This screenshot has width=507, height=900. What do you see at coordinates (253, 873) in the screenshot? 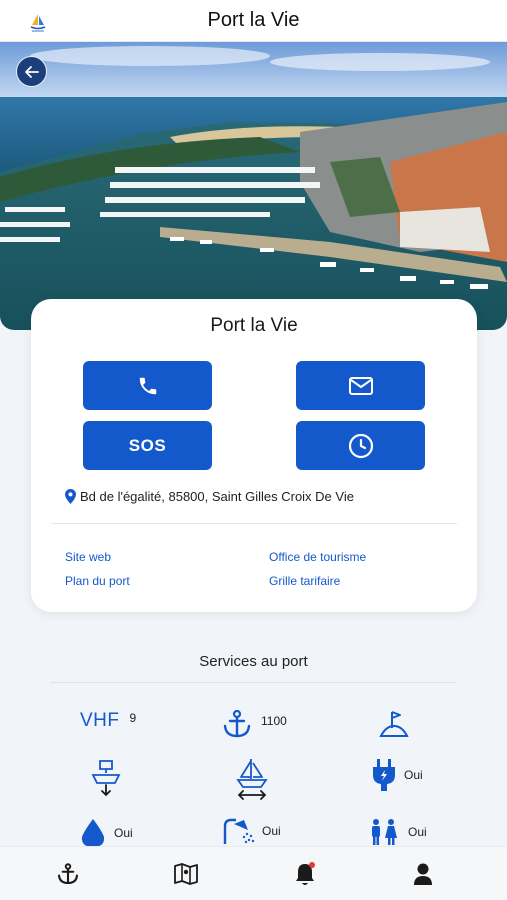
I see `bottom-nav` at bounding box center [253, 873].